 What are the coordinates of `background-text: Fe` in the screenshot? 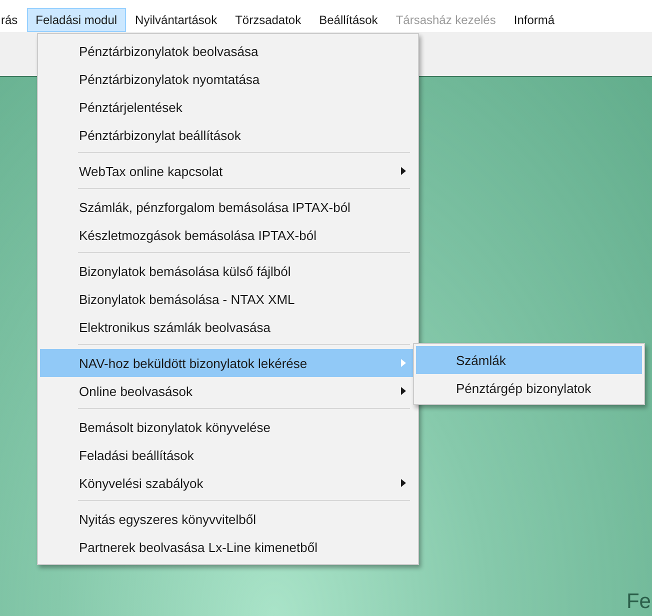 It's located at (638, 602).